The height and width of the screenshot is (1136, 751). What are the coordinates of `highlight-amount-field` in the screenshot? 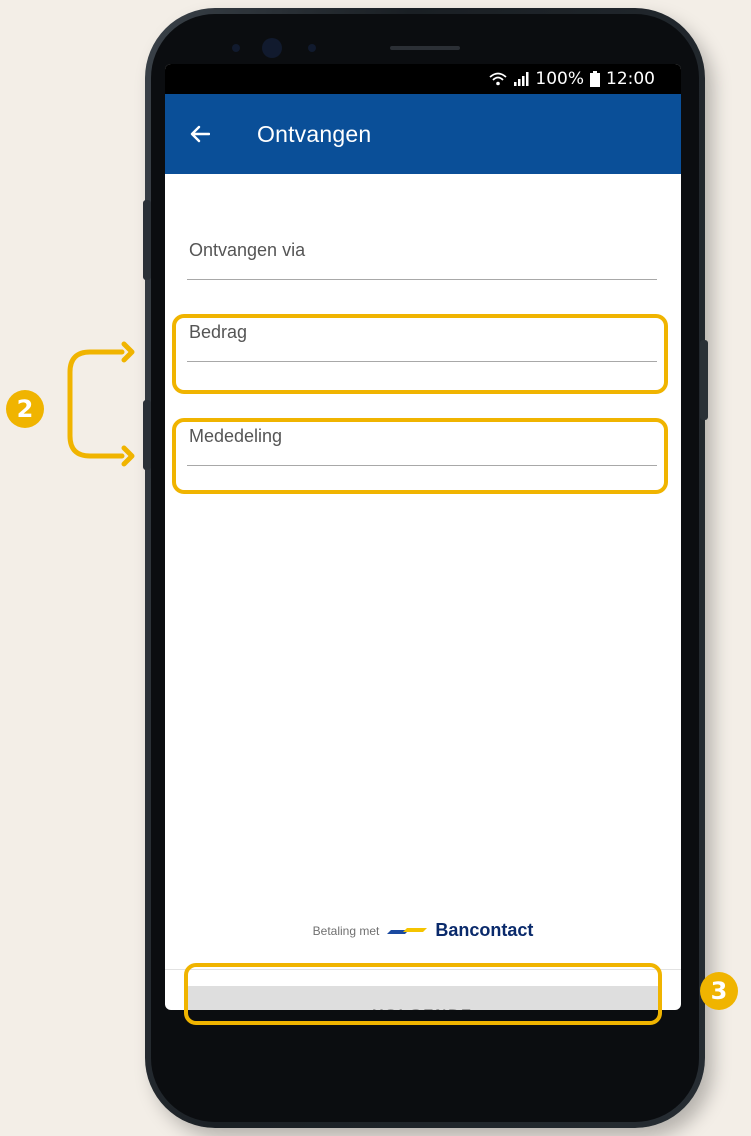 It's located at (420, 354).